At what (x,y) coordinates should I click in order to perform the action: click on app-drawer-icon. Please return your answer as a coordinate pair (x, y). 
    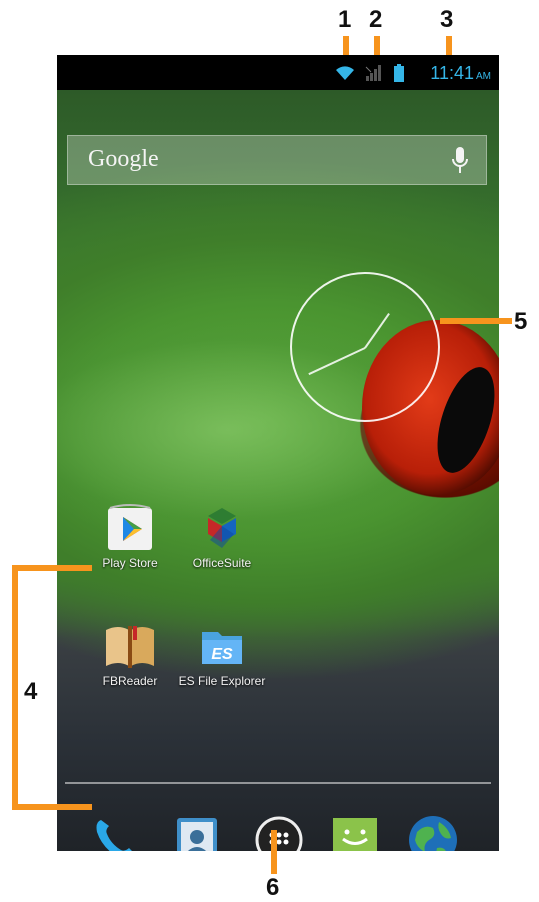
    Looking at the image, I should click on (279, 833).